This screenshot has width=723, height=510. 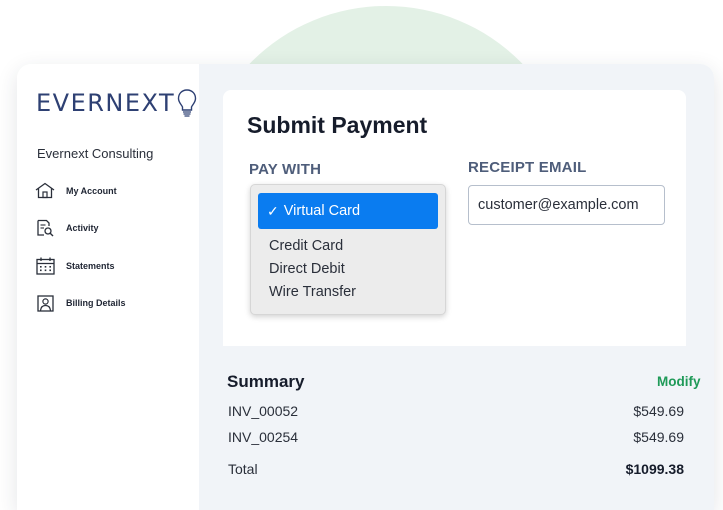 I want to click on sidebar-item-my-account: My Account, so click(x=115, y=190).